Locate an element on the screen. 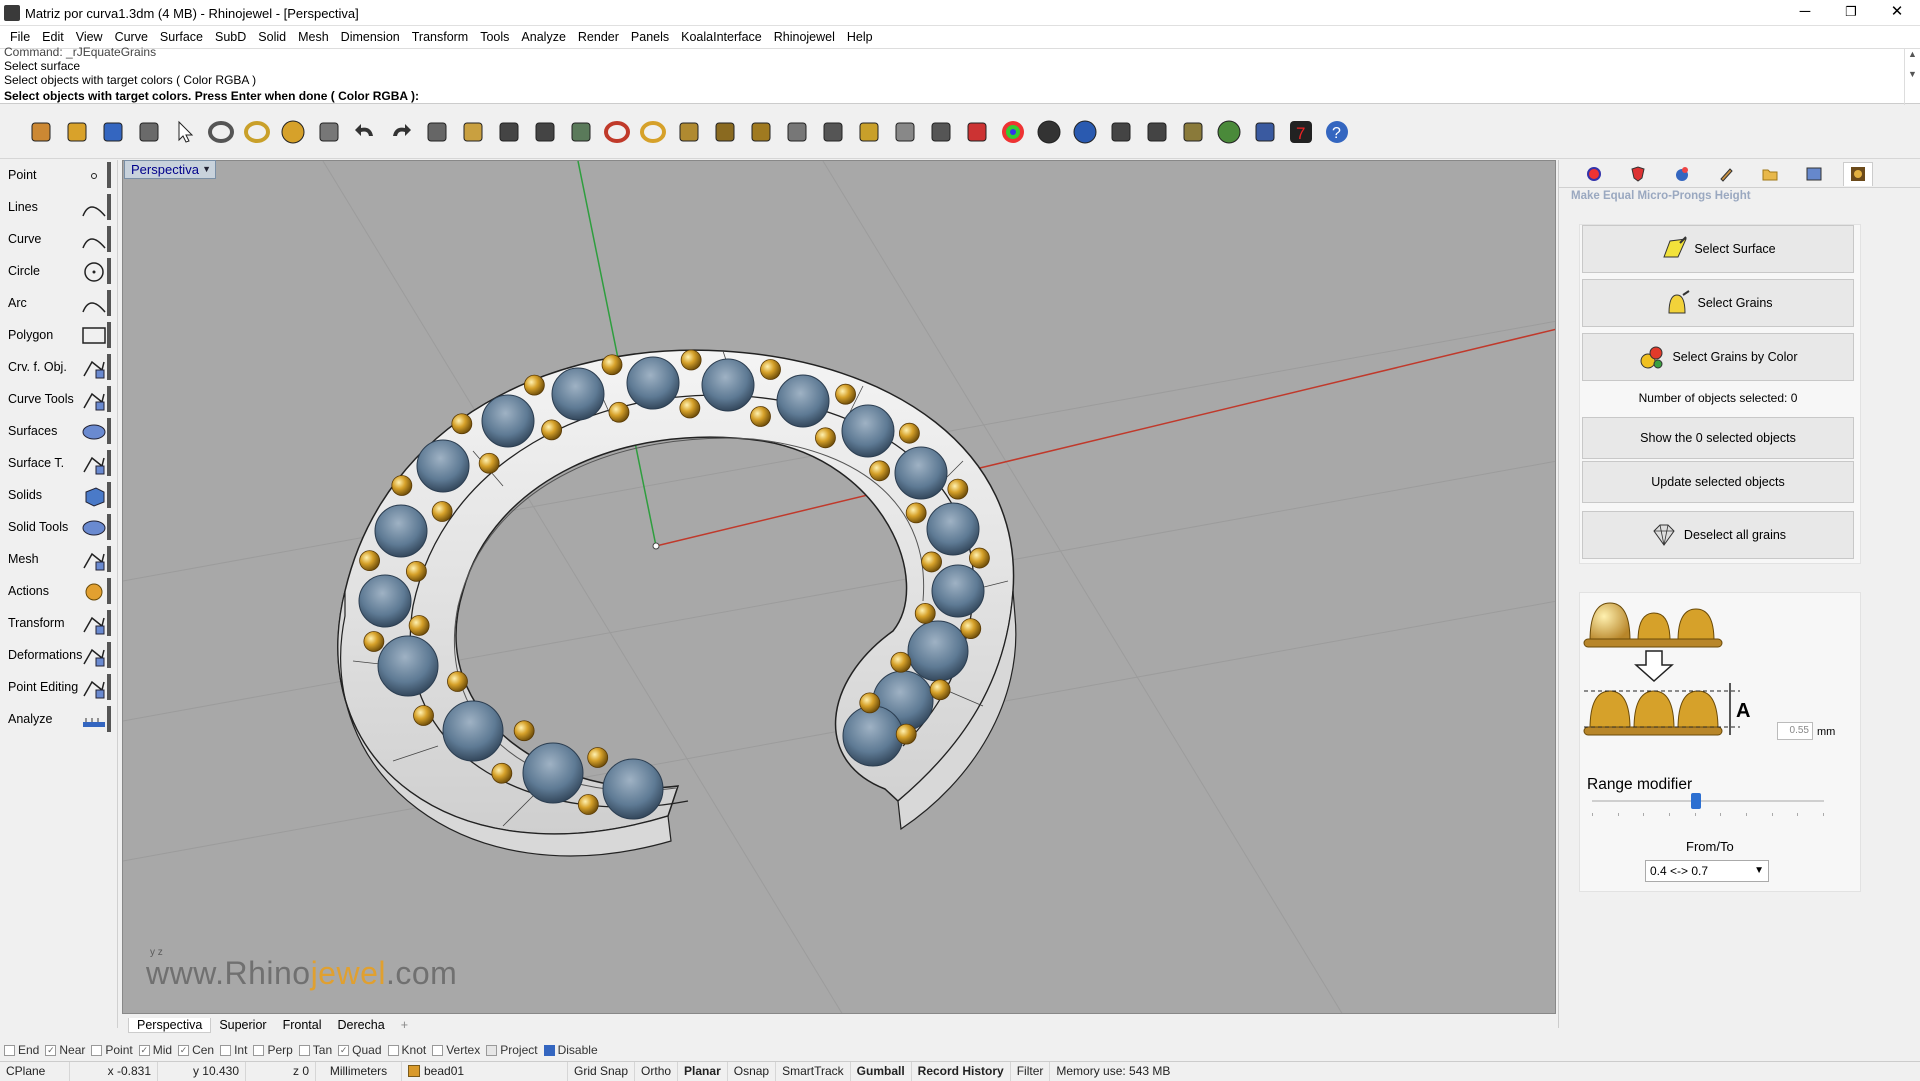 The width and height of the screenshot is (1920, 1081). zoom-extents-icon is located at coordinates (509, 132).